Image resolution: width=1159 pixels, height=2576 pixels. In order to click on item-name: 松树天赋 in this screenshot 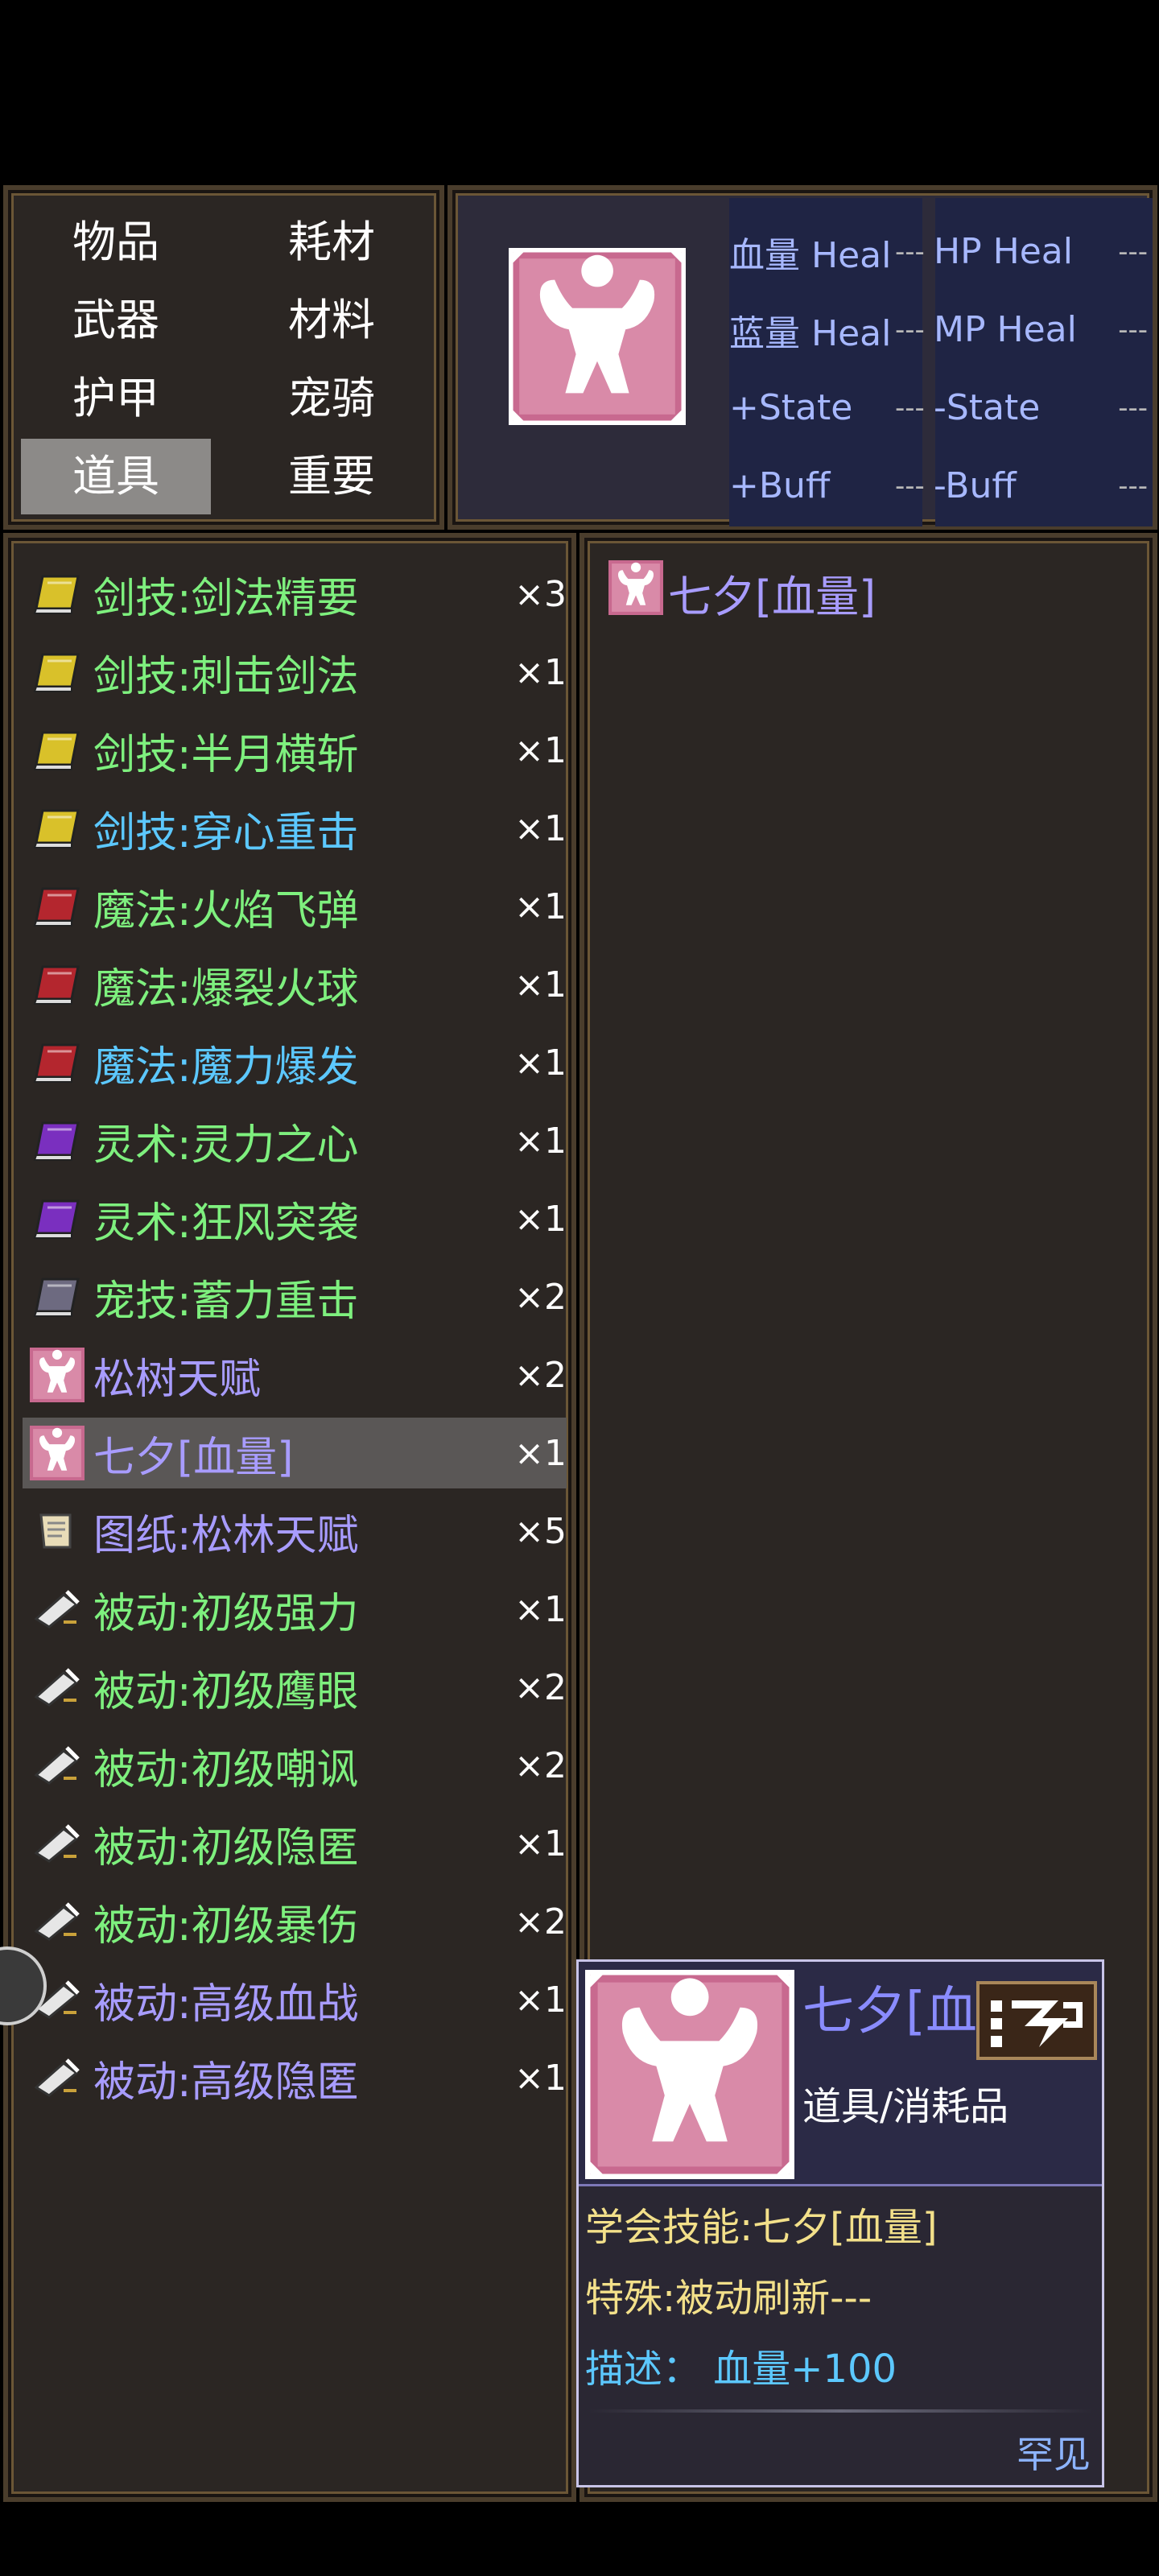, I will do `click(177, 1379)`.